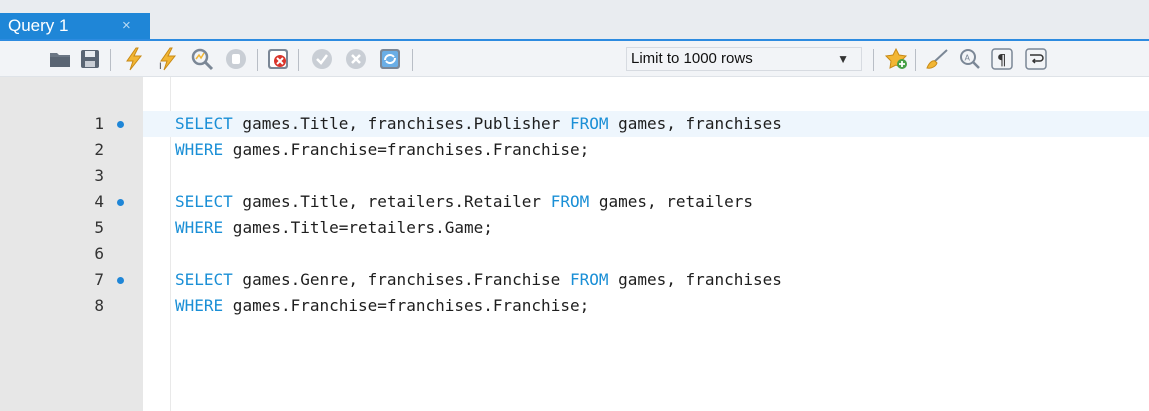 The width and height of the screenshot is (1149, 411). I want to click on line-number: 2, so click(99, 149).